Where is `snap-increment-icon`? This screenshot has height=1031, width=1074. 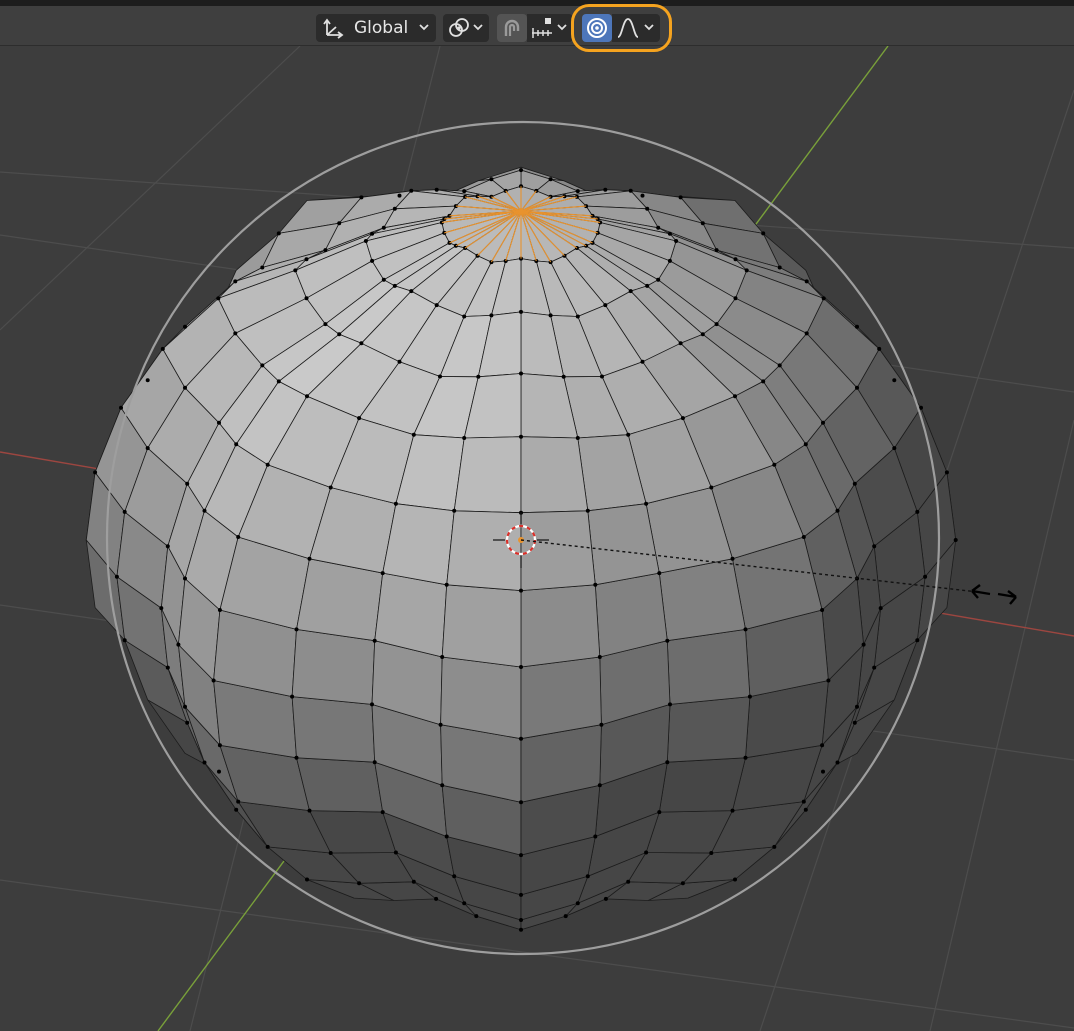
snap-increment-icon is located at coordinates (543, 28).